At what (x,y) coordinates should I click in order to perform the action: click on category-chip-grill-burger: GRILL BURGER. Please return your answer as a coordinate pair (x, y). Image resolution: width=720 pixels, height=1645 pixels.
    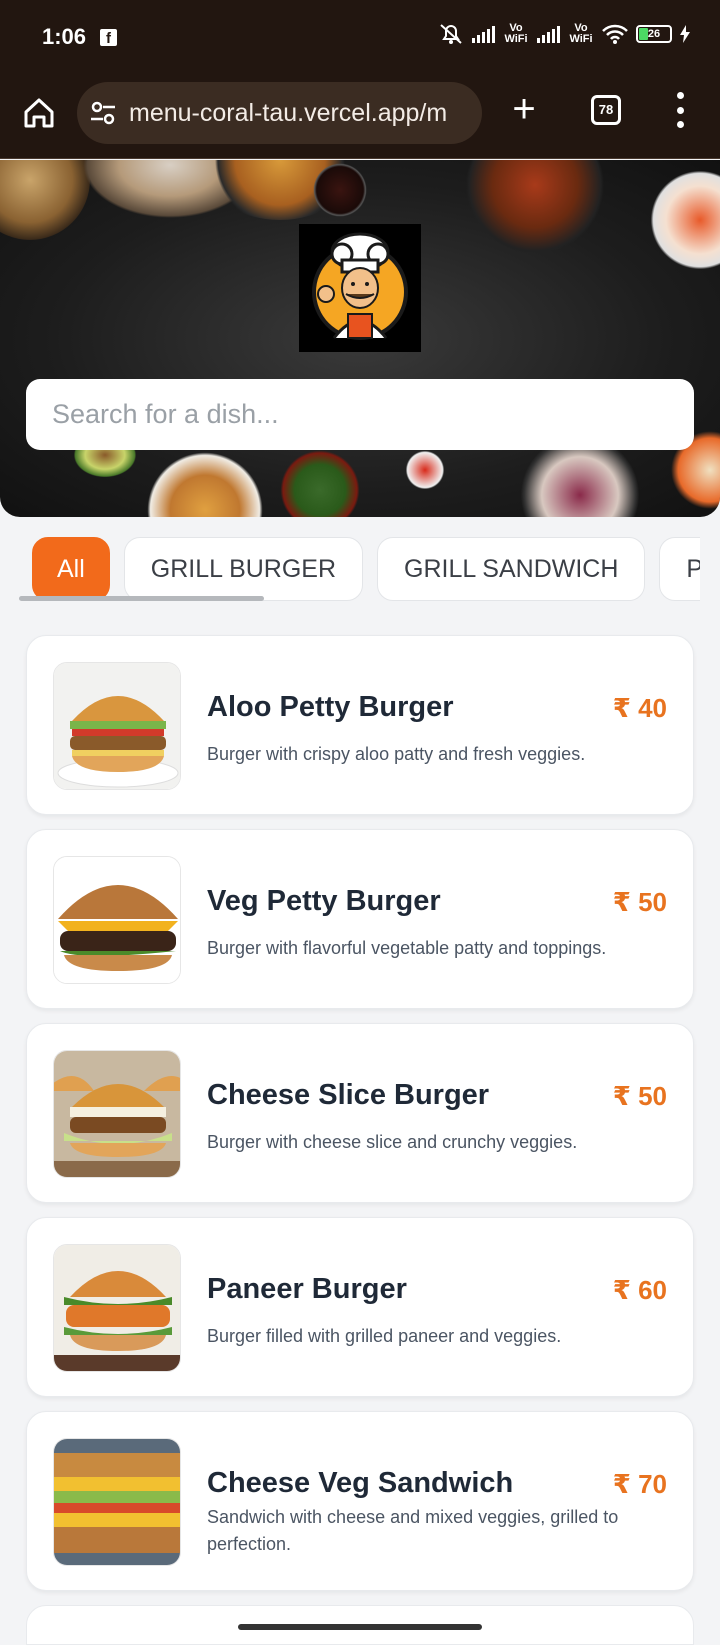
    Looking at the image, I should click on (243, 569).